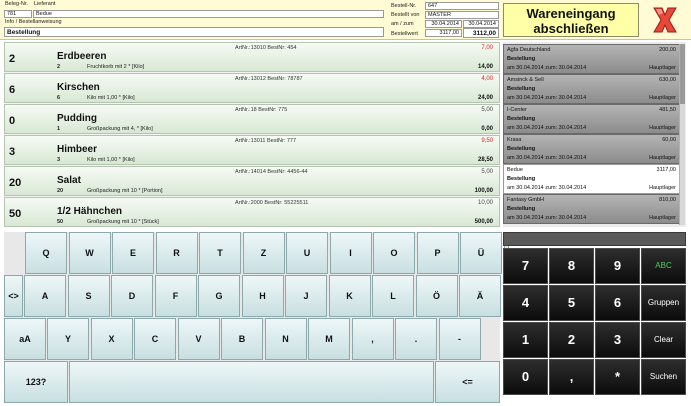 Image resolution: width=691 pixels, height=406 pixels. What do you see at coordinates (663, 266) in the screenshot?
I see `numpad-abc-button: ABC` at bounding box center [663, 266].